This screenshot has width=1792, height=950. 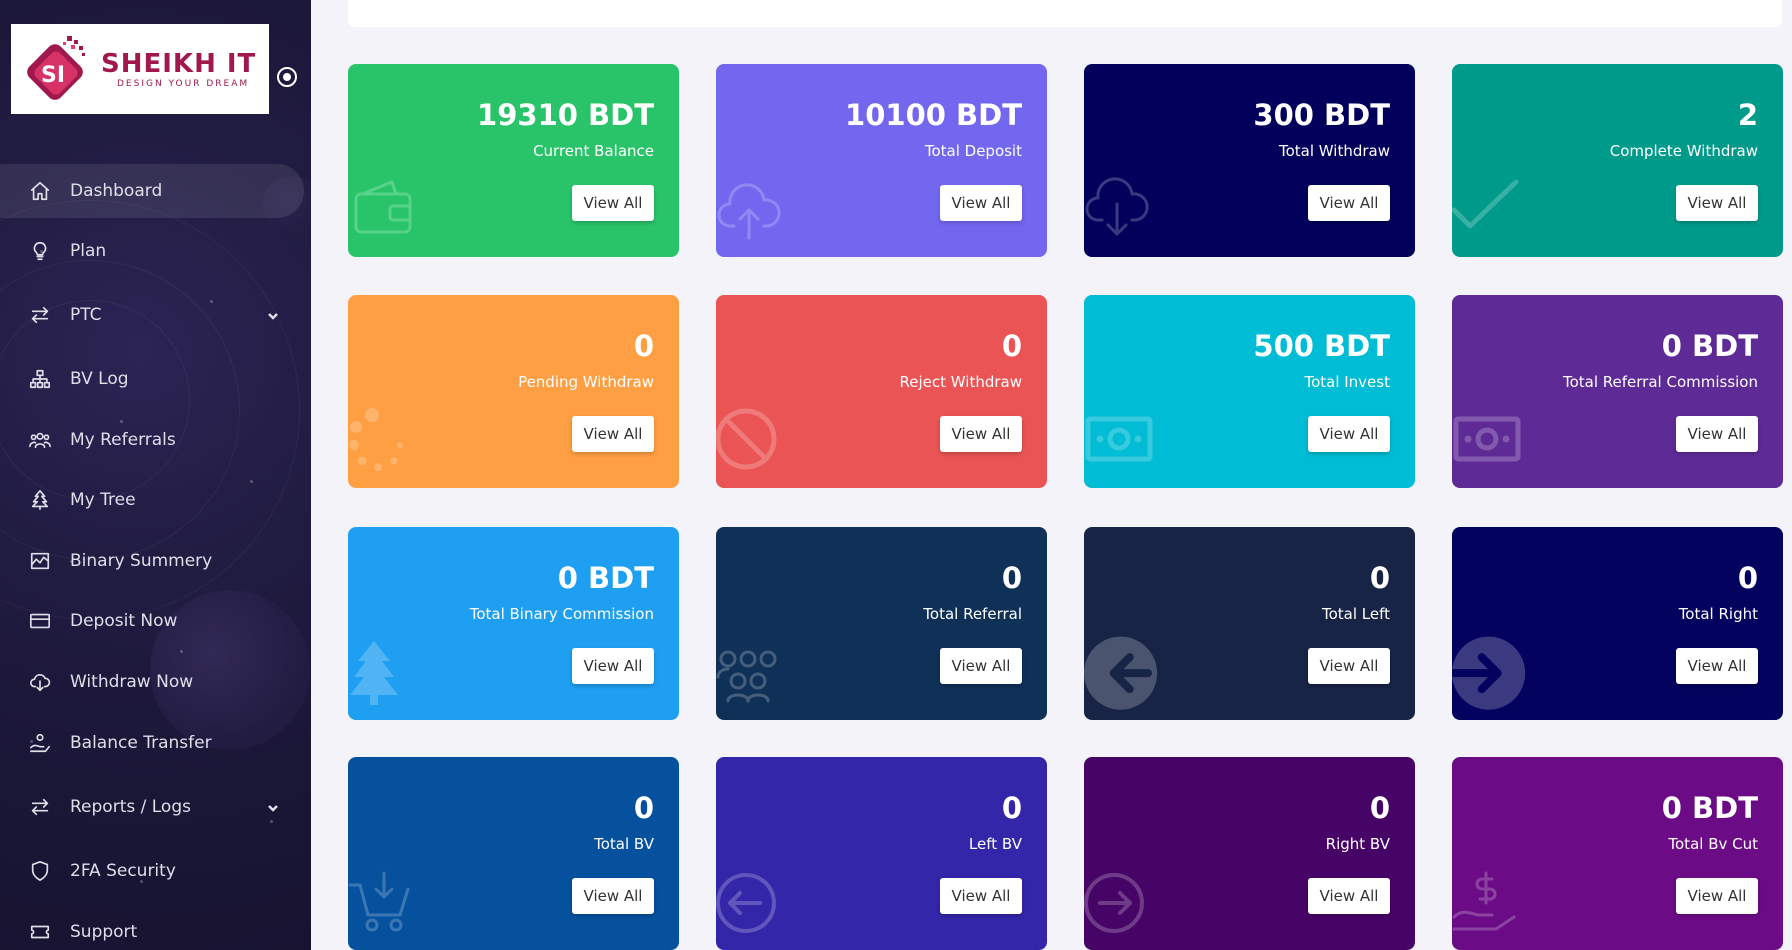 I want to click on sidebar-item-label: Binary Summery, so click(x=141, y=561).